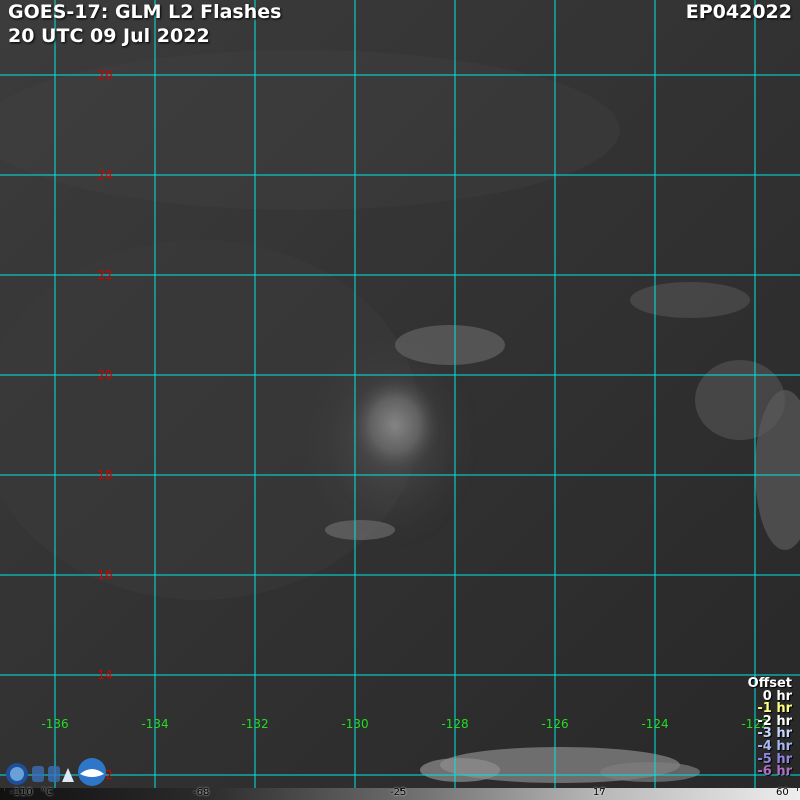 This screenshot has height=800, width=800. Describe the element at coordinates (104, 575) in the screenshot. I see `latitude-label: 16` at that location.